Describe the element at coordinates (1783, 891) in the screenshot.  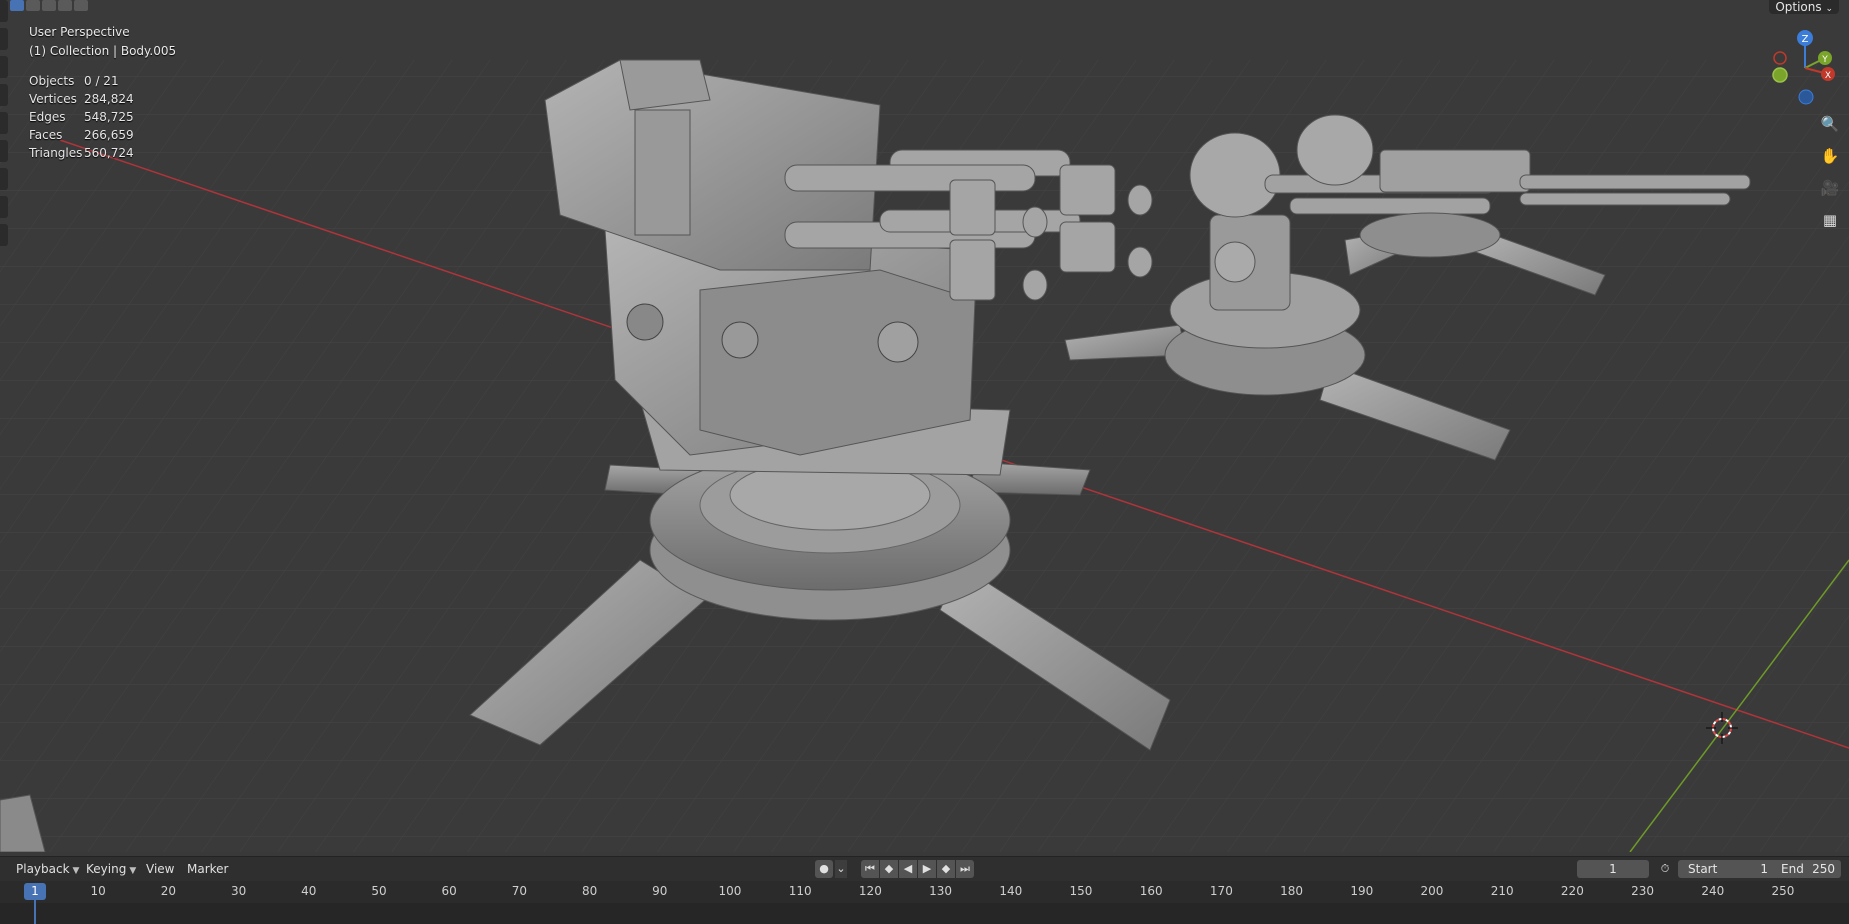
I see `ruler-tick: 250` at that location.